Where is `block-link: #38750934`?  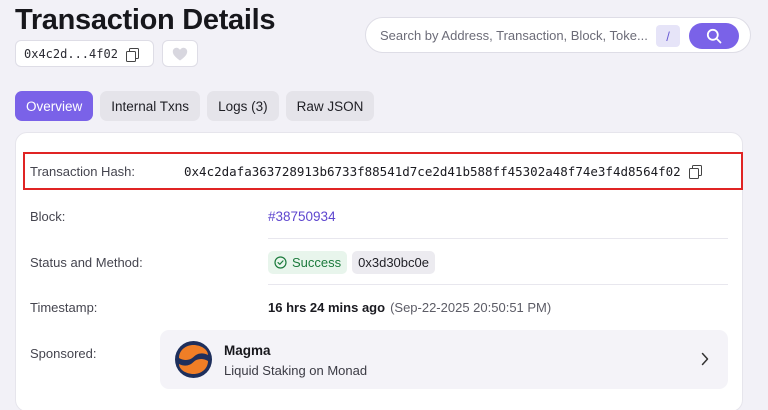
block-link: #38750934 is located at coordinates (302, 216).